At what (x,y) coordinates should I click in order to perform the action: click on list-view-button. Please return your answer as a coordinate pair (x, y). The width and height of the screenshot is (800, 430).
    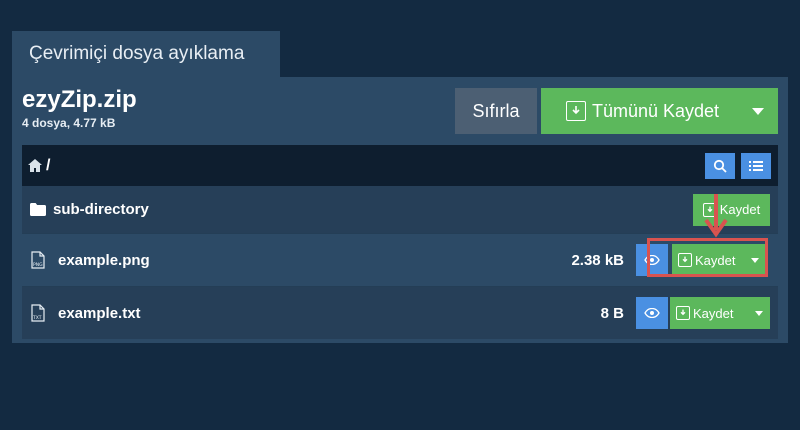
    Looking at the image, I should click on (756, 166).